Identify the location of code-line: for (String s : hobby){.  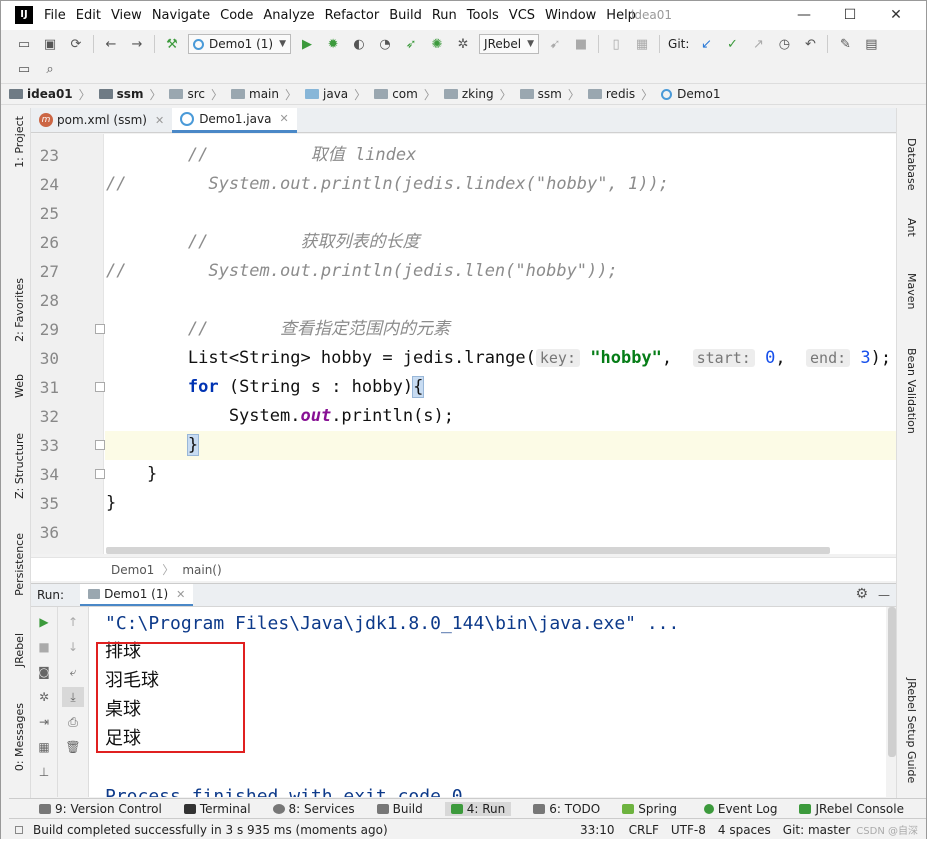
(265, 387).